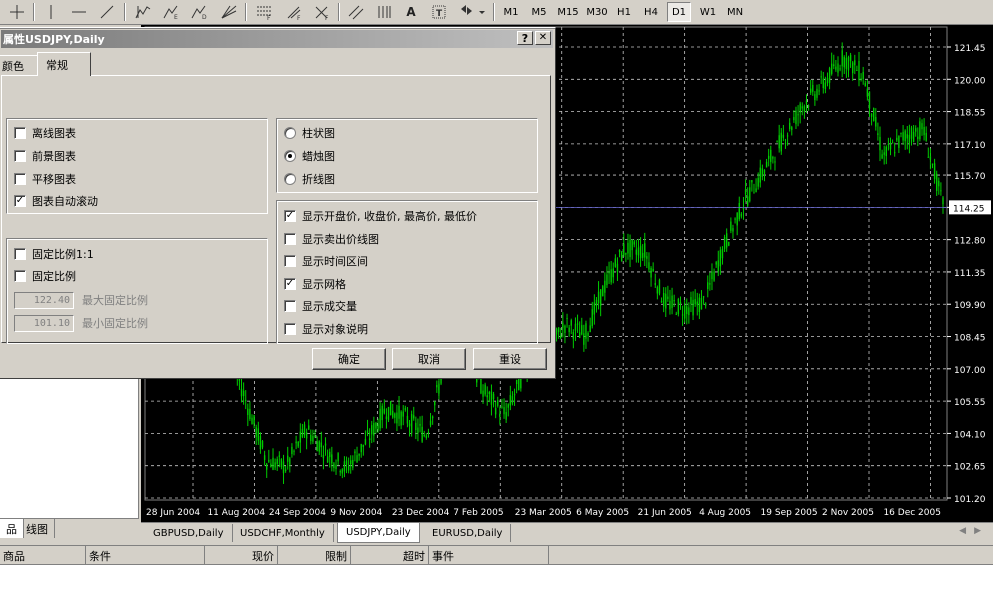 Image resolution: width=993 pixels, height=612 pixels. What do you see at coordinates (37, 528) in the screenshot?
I see `navigator-tab-charts: 线图` at bounding box center [37, 528].